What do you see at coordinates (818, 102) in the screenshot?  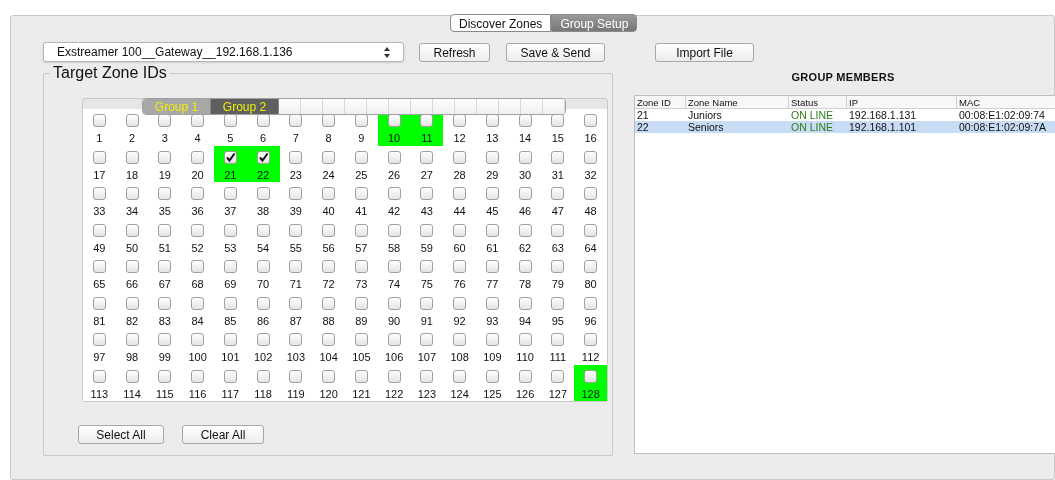 I see `column-header: Status` at bounding box center [818, 102].